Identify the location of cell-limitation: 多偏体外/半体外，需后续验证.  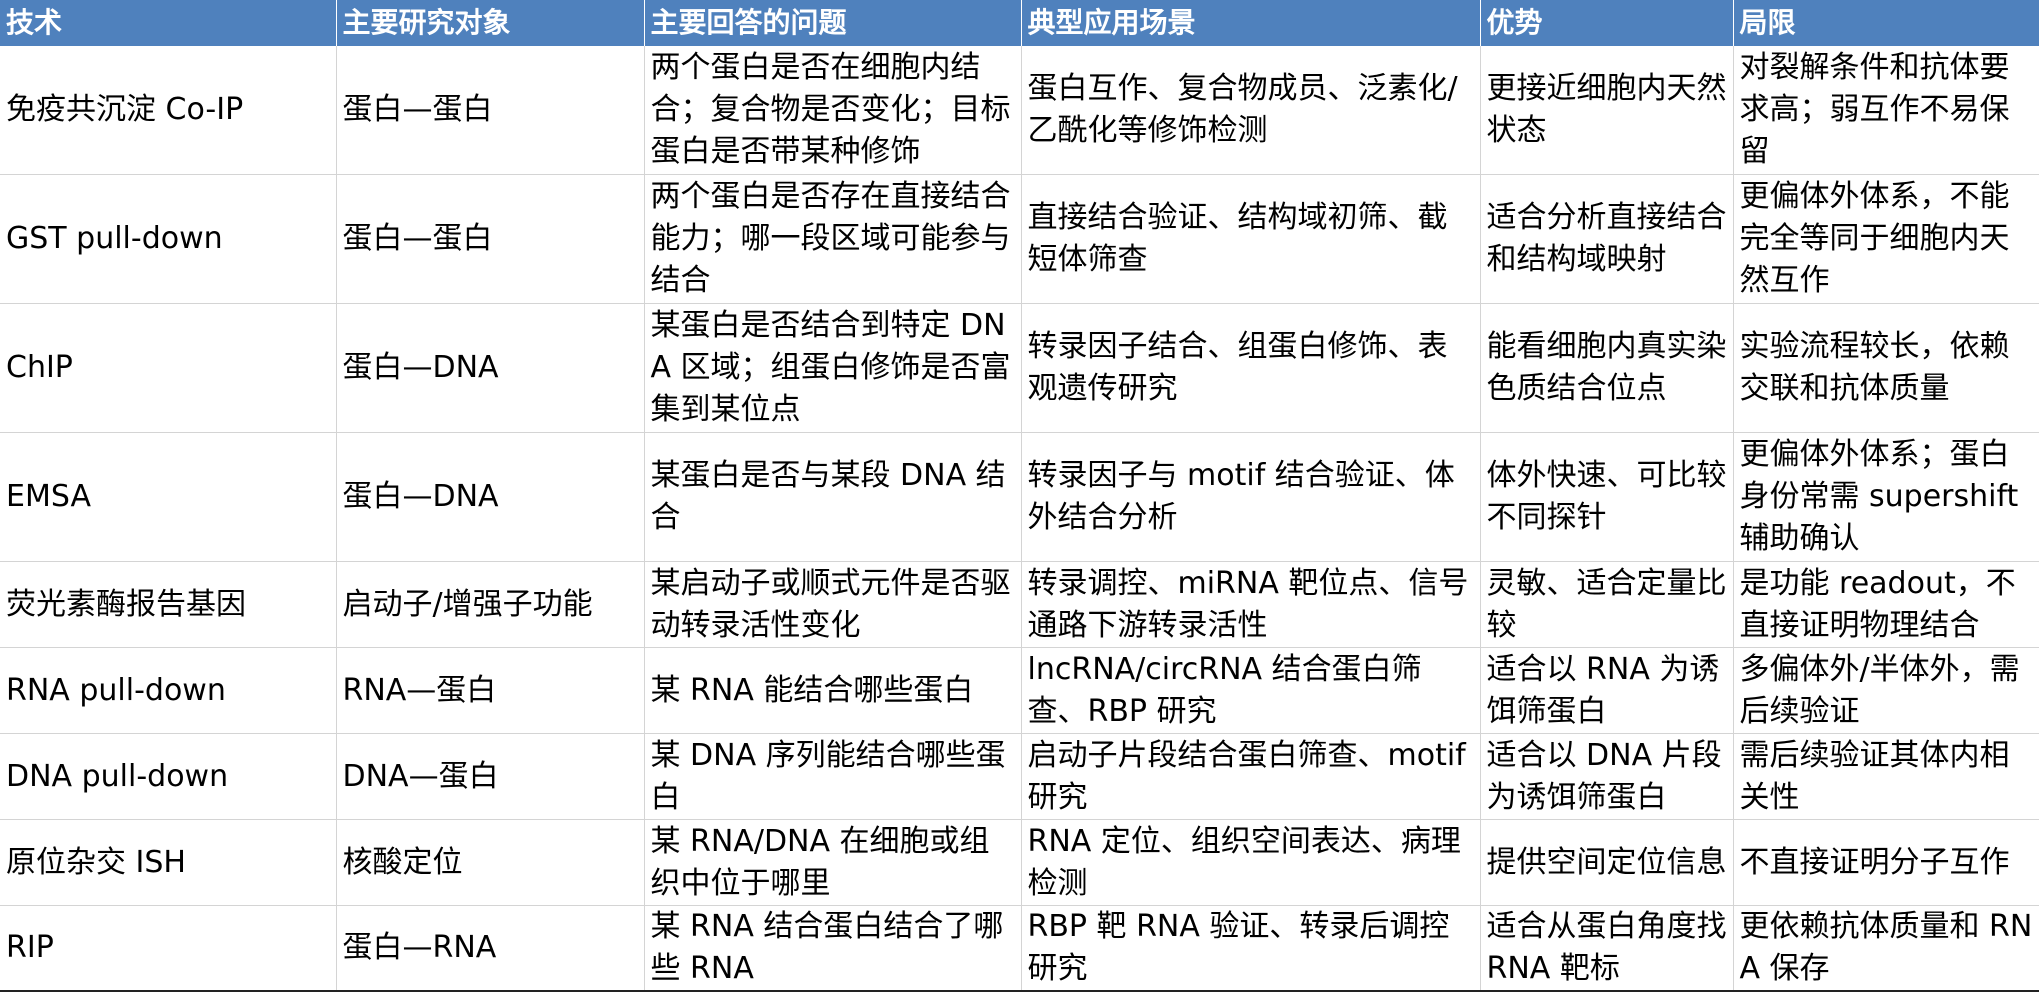
(1886, 690).